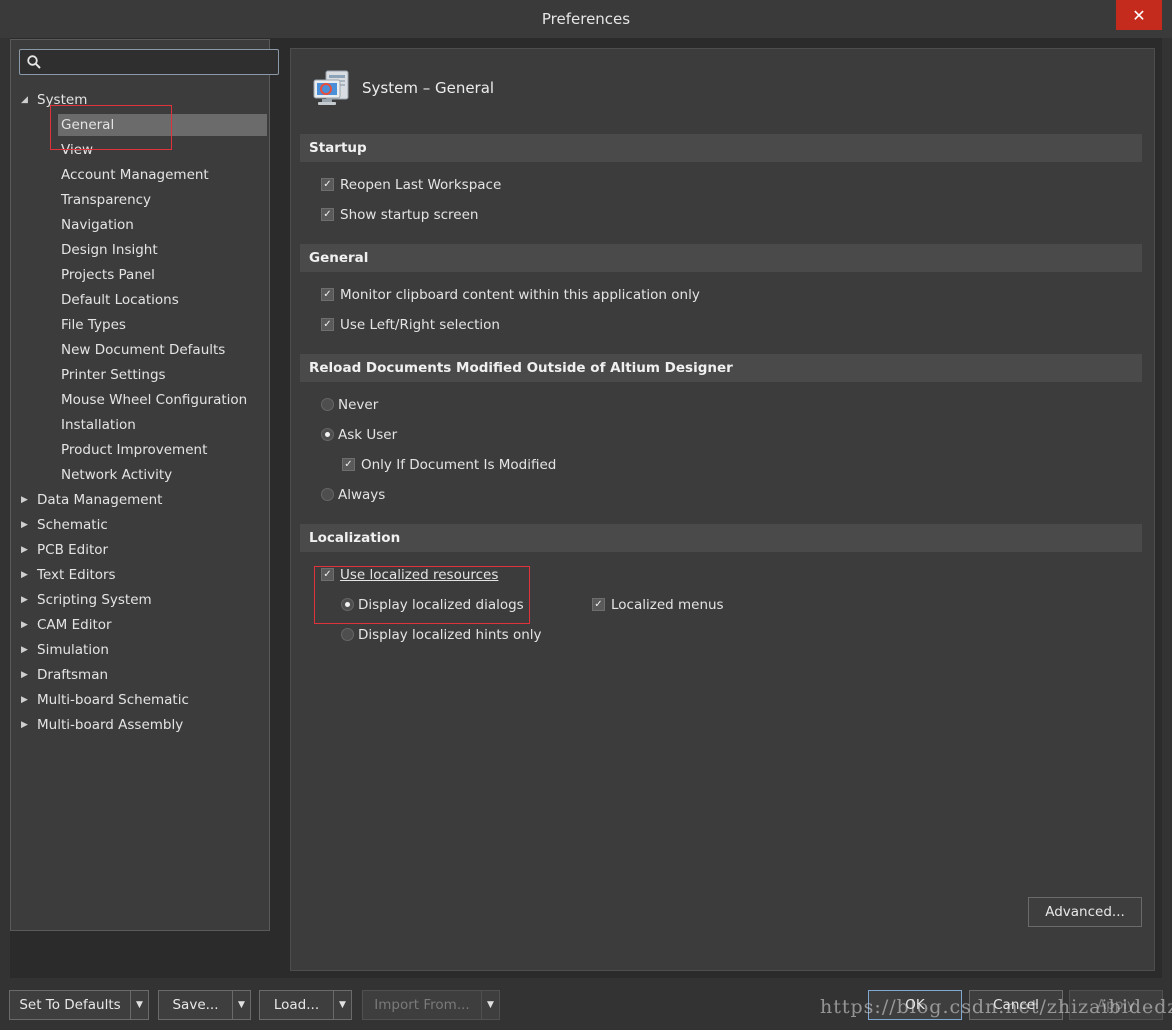  Describe the element at coordinates (93, 325) in the screenshot. I see `tree-item-label: File Types` at that location.